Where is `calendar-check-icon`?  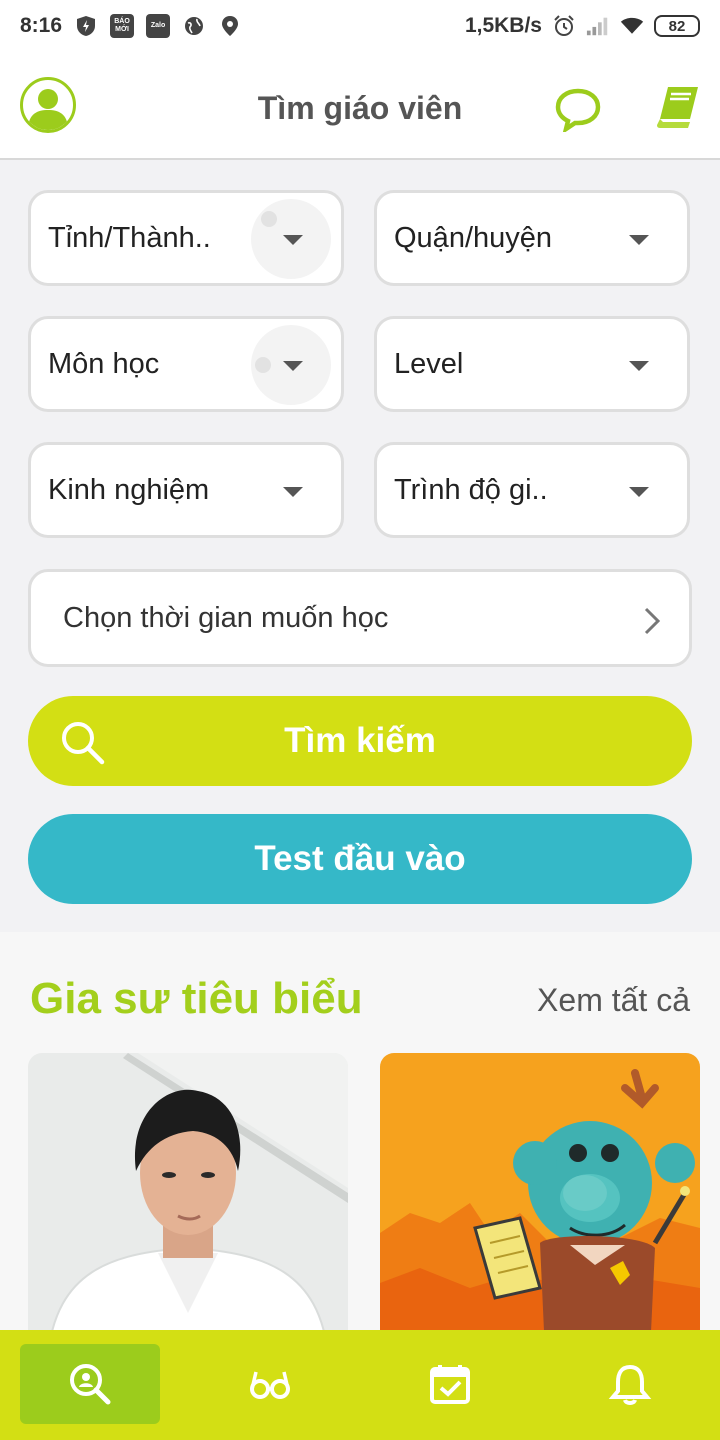
calendar-check-icon is located at coordinates (450, 1384).